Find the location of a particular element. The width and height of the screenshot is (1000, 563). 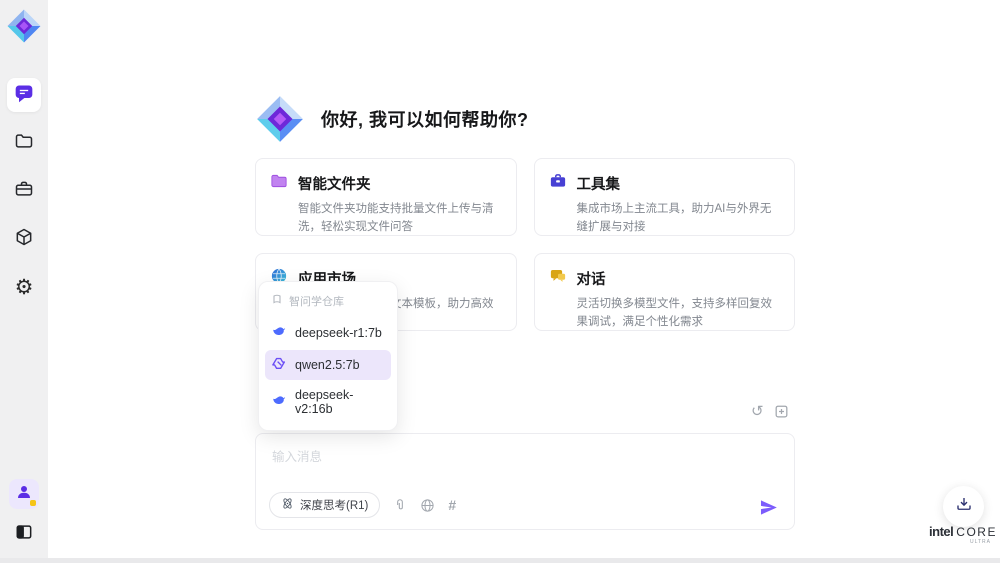

model-option-label: qwen2.5:7b is located at coordinates (327, 365).